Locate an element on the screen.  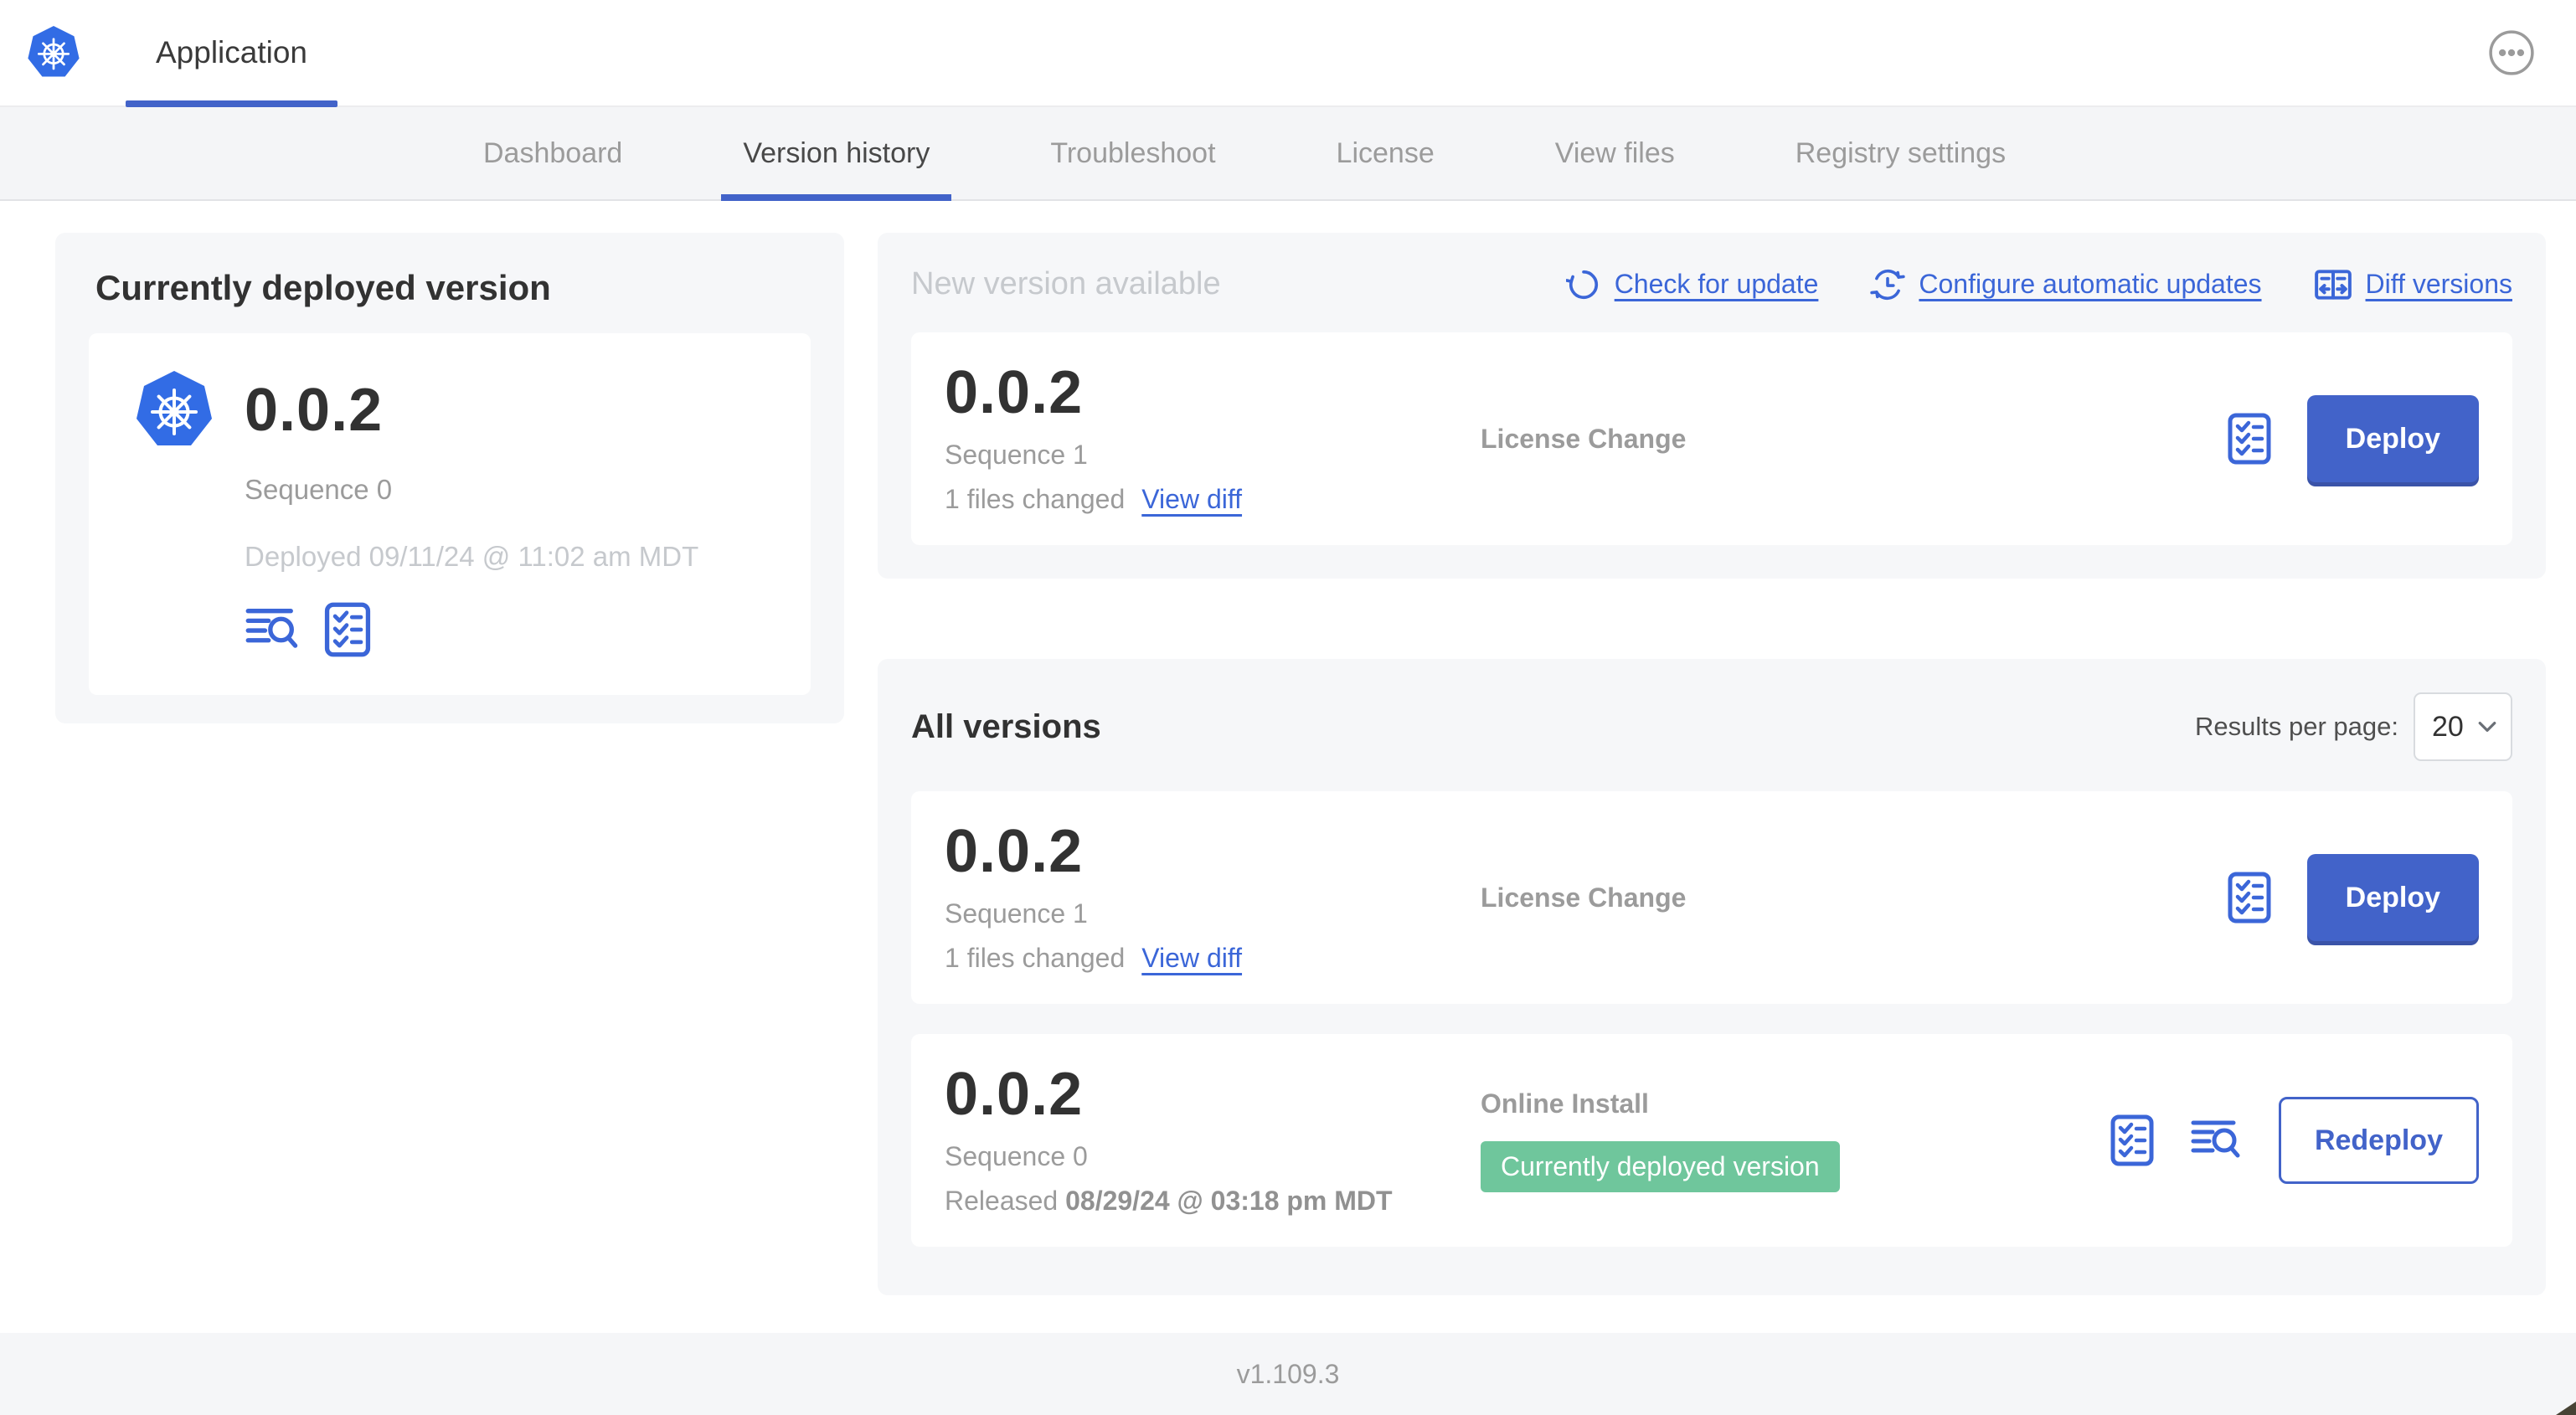
redeploy-button: Redeploy is located at coordinates (2378, 1140).